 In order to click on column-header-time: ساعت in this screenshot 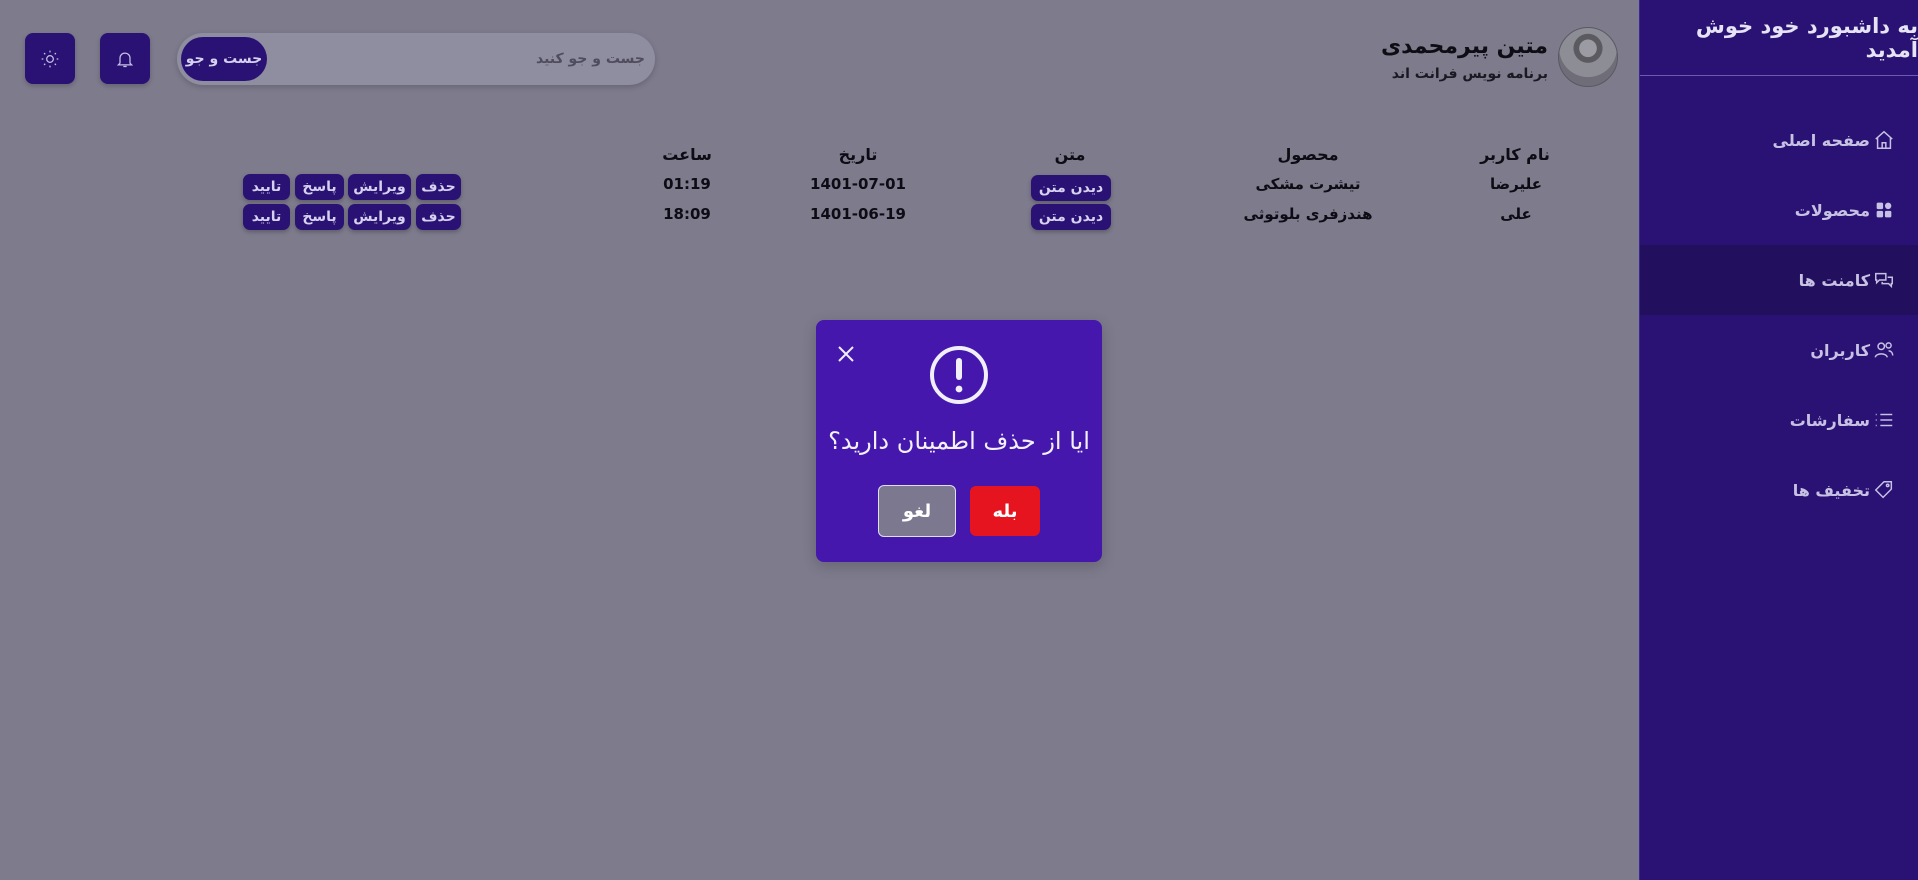, I will do `click(687, 154)`.